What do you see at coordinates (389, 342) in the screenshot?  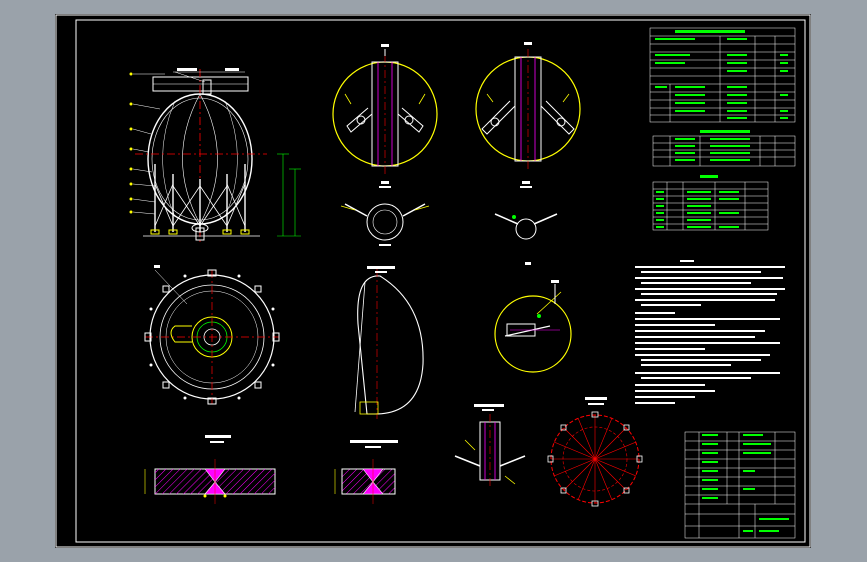 I see `shell-profile-section` at bounding box center [389, 342].